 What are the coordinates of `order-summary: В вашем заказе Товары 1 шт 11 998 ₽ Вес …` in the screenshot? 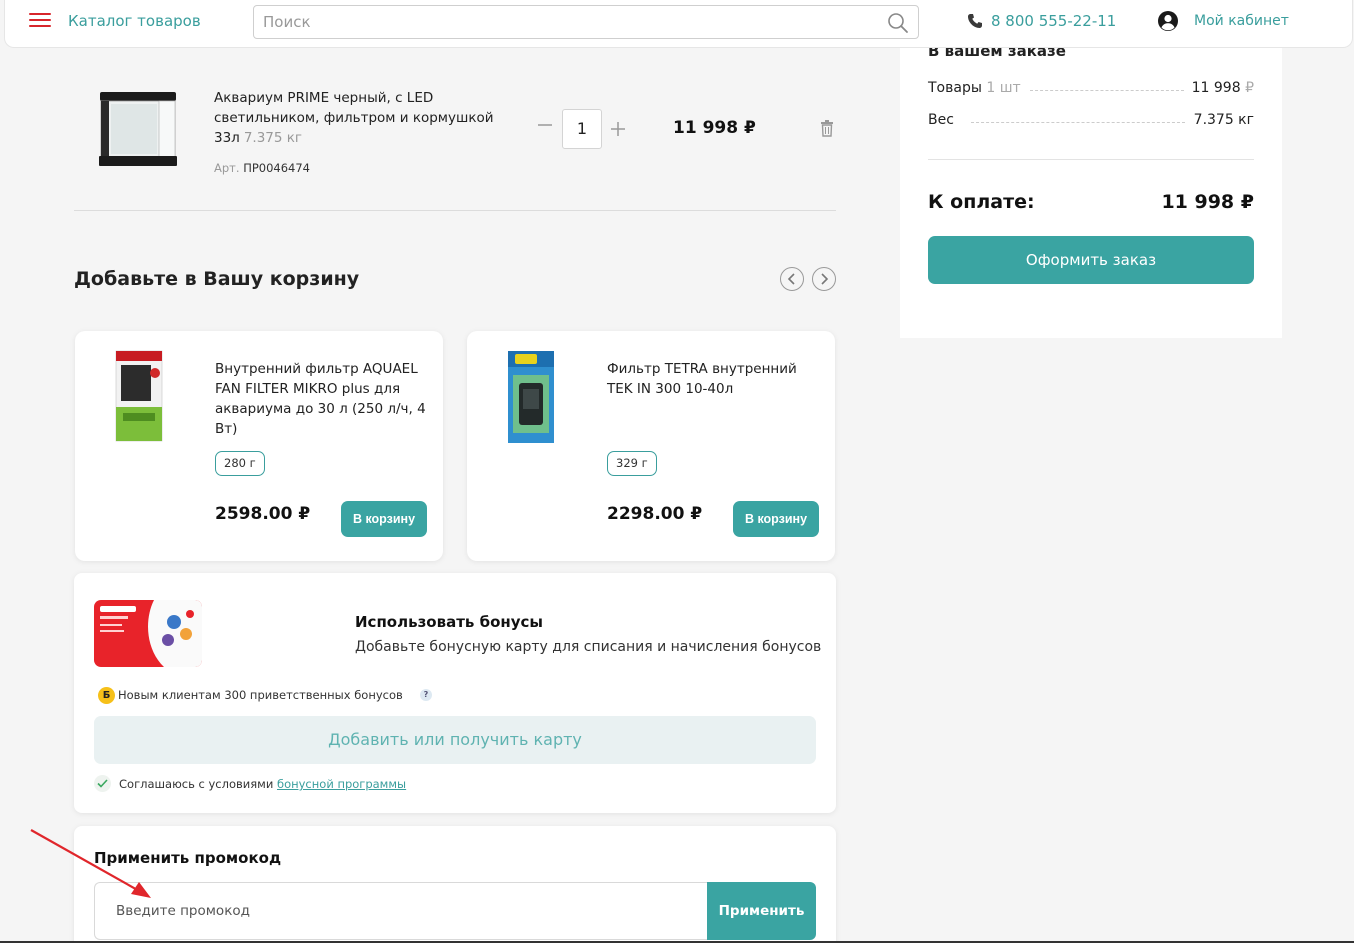 It's located at (1091, 188).